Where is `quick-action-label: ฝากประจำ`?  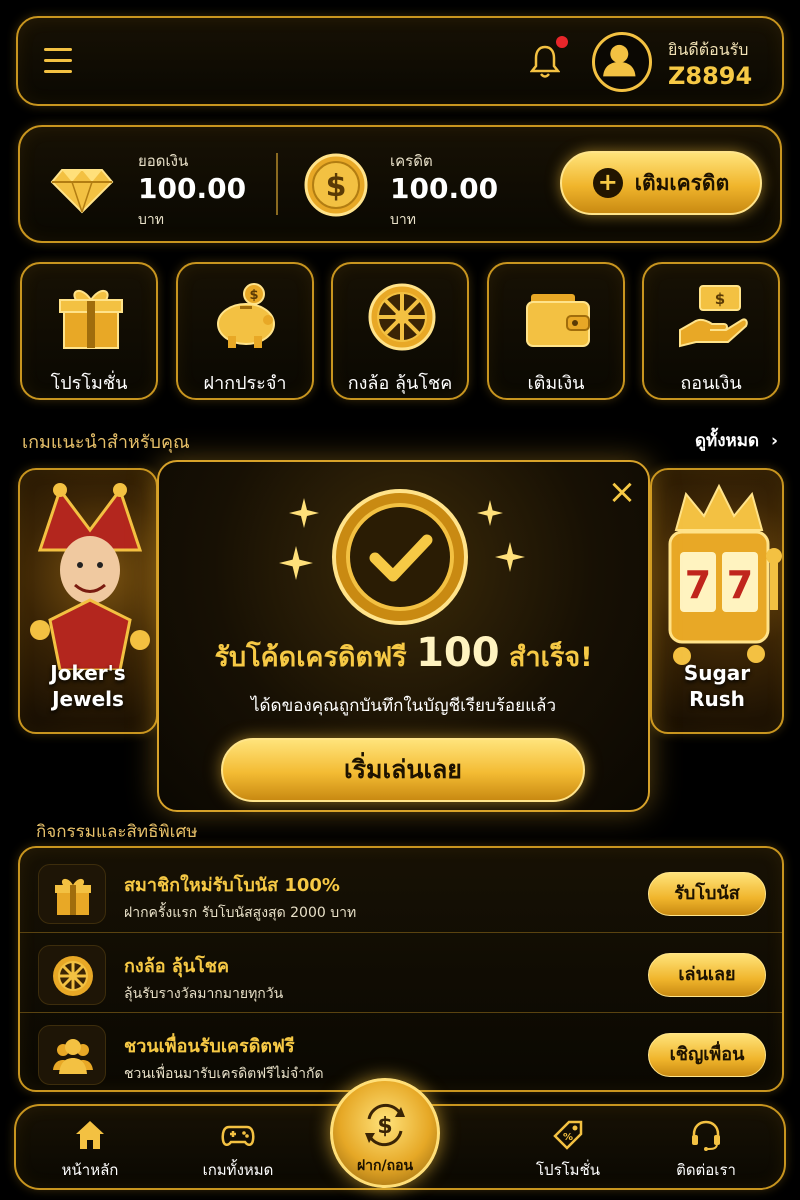
quick-action-label: ฝากประจำ is located at coordinates (245, 383).